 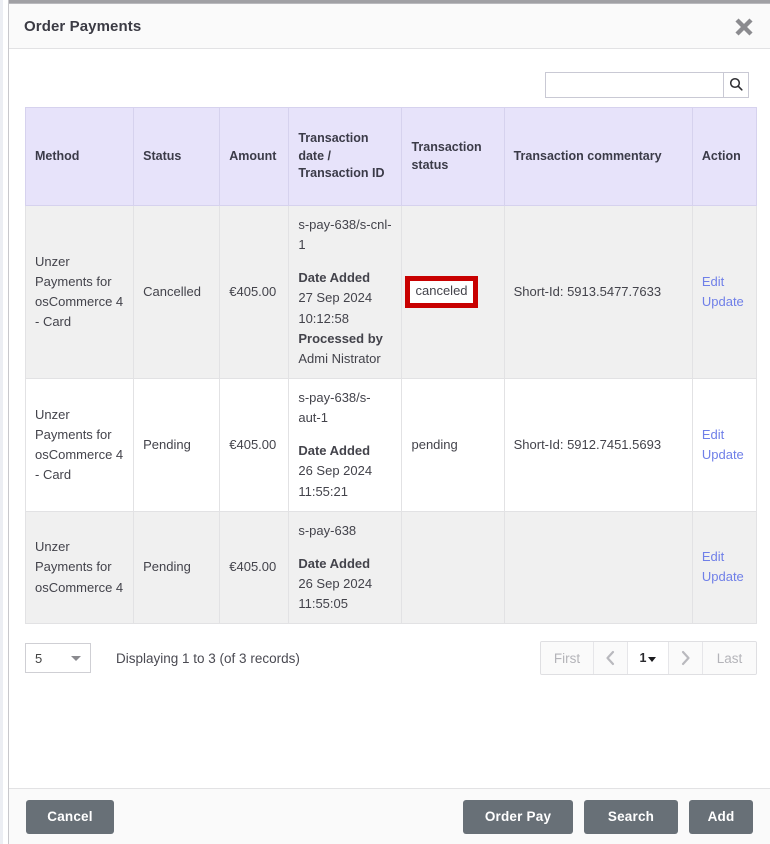 What do you see at coordinates (58, 658) in the screenshot?
I see `page-size-select: 5` at bounding box center [58, 658].